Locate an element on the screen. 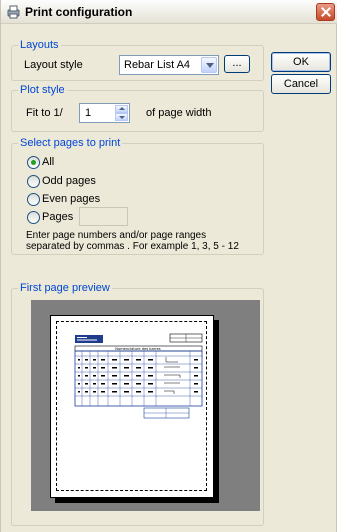 The image size is (337, 532). ok-button: OK is located at coordinates (301, 62).